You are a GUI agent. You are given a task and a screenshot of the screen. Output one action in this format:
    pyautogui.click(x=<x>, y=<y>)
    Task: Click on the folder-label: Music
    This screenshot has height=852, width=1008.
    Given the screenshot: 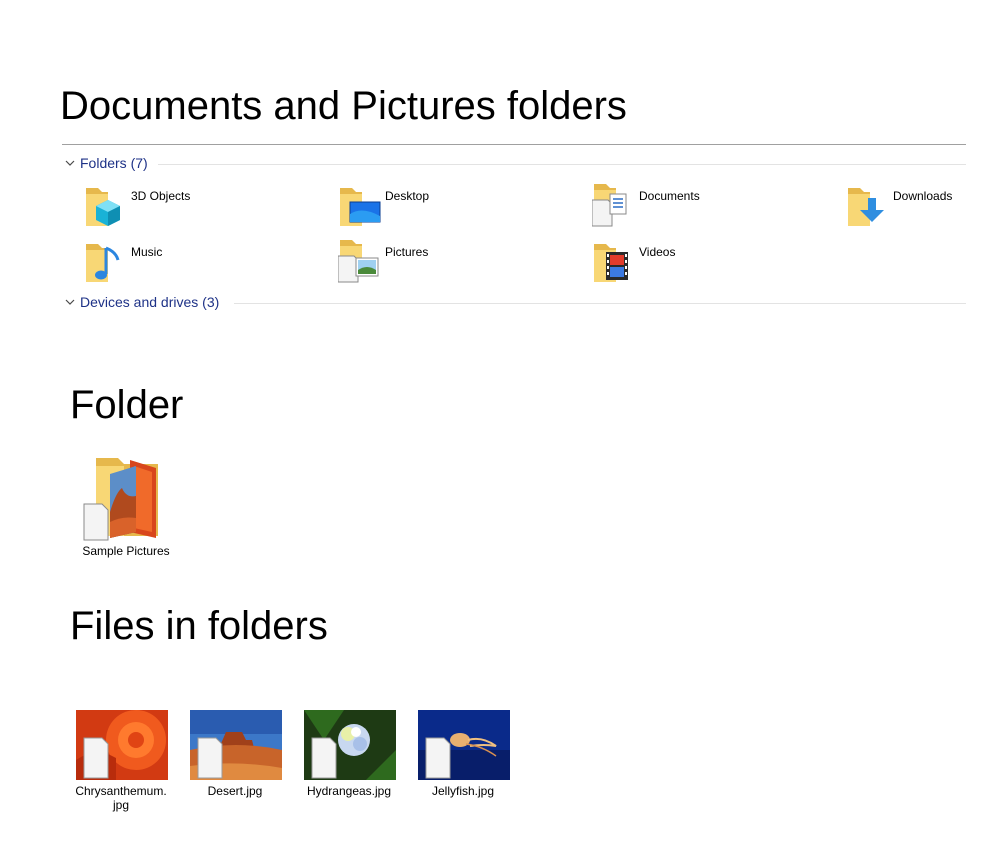 What is the action you would take?
    pyautogui.click(x=147, y=252)
    